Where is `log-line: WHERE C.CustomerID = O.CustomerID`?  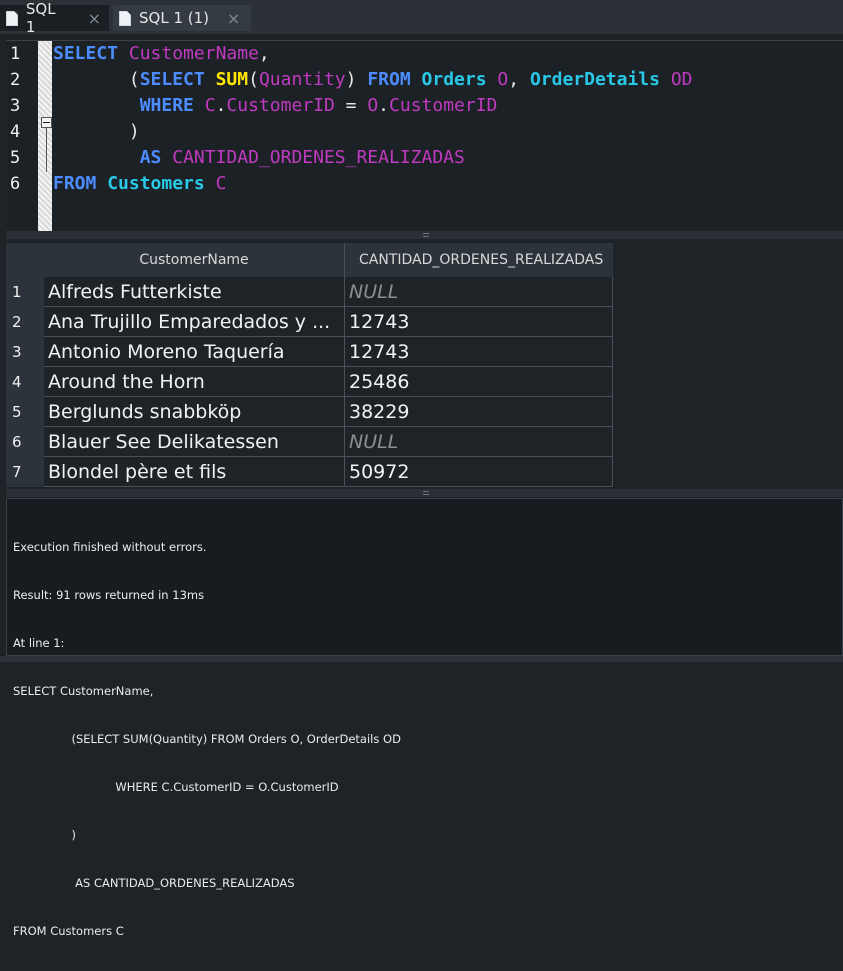 log-line: WHERE C.CustomerID = O.CustomerID is located at coordinates (176, 787).